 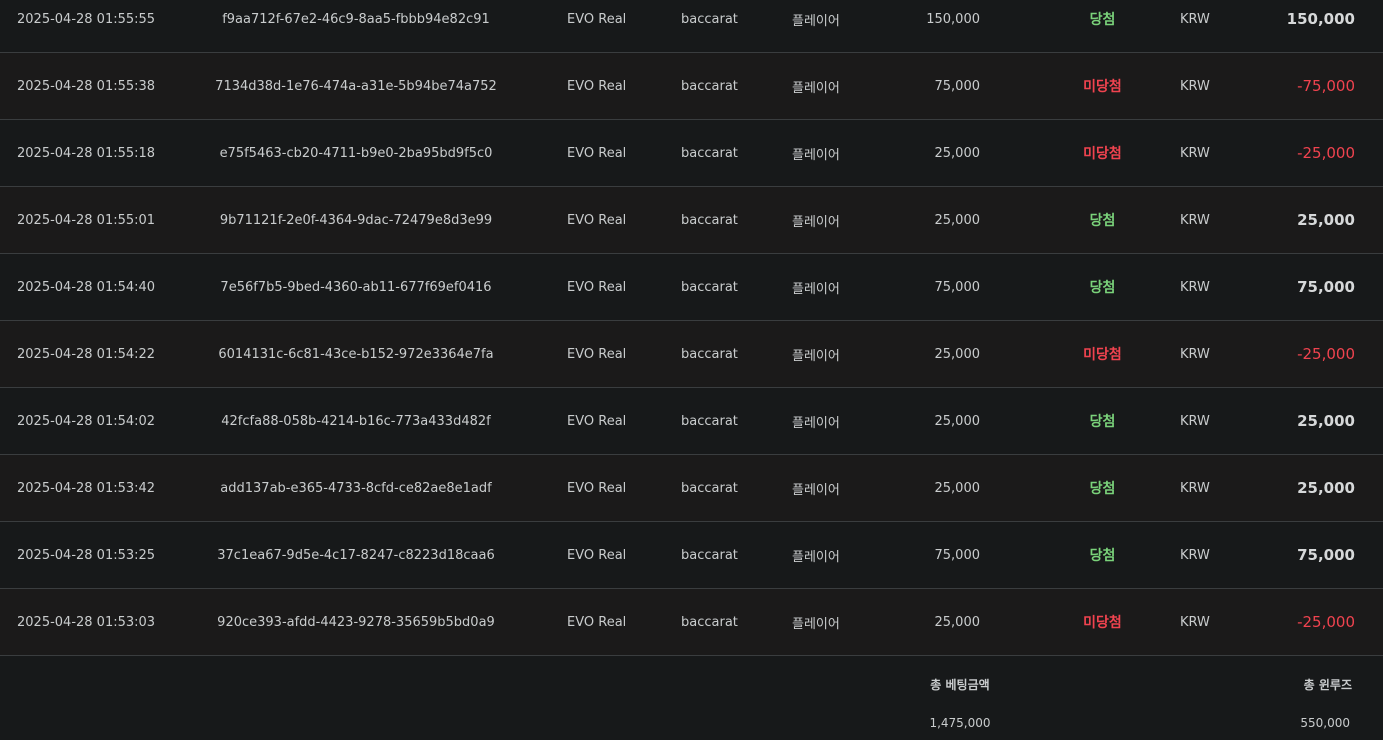 I want to click on bet-time: 2025-04-28 01:55:38, so click(x=86, y=86).